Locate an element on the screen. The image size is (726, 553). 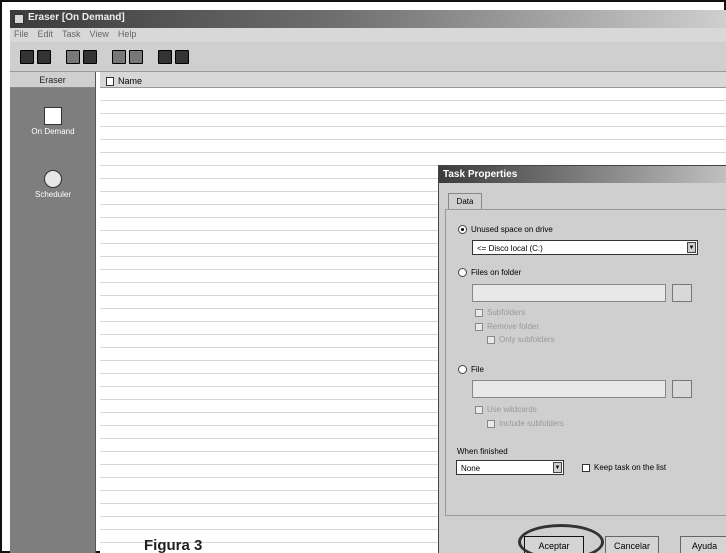
window-title: Eraser [On Demand] is located at coordinates (76, 17).